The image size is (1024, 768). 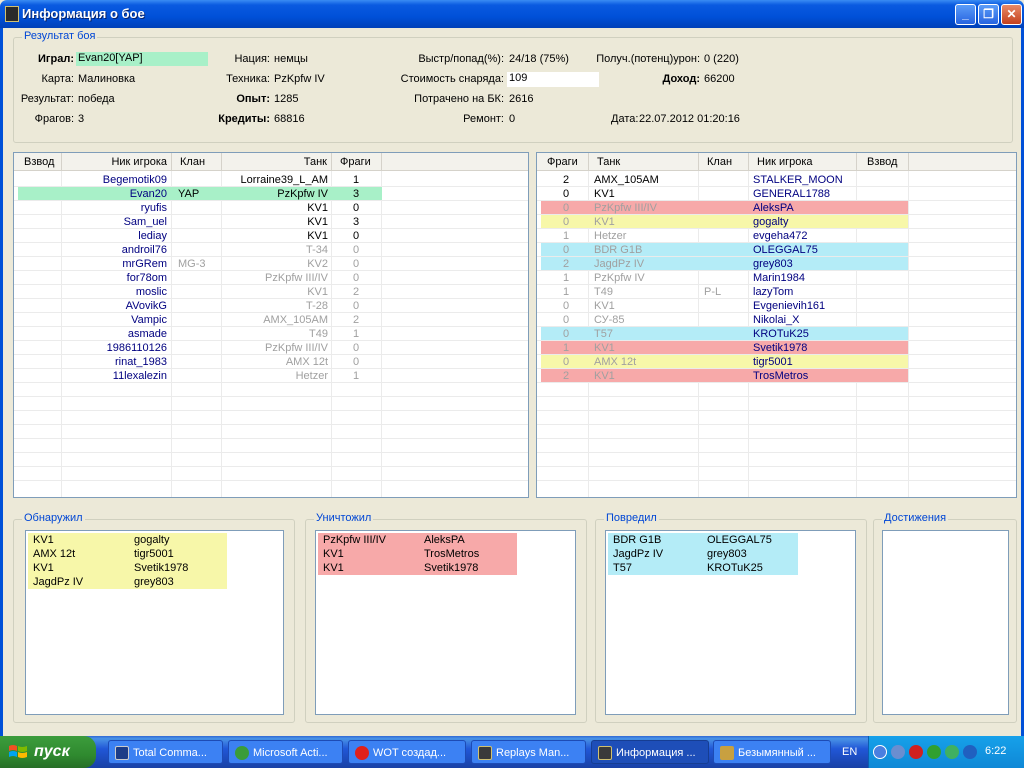 What do you see at coordinates (626, 180) in the screenshot?
I see `tank-name: AMX_105AM` at bounding box center [626, 180].